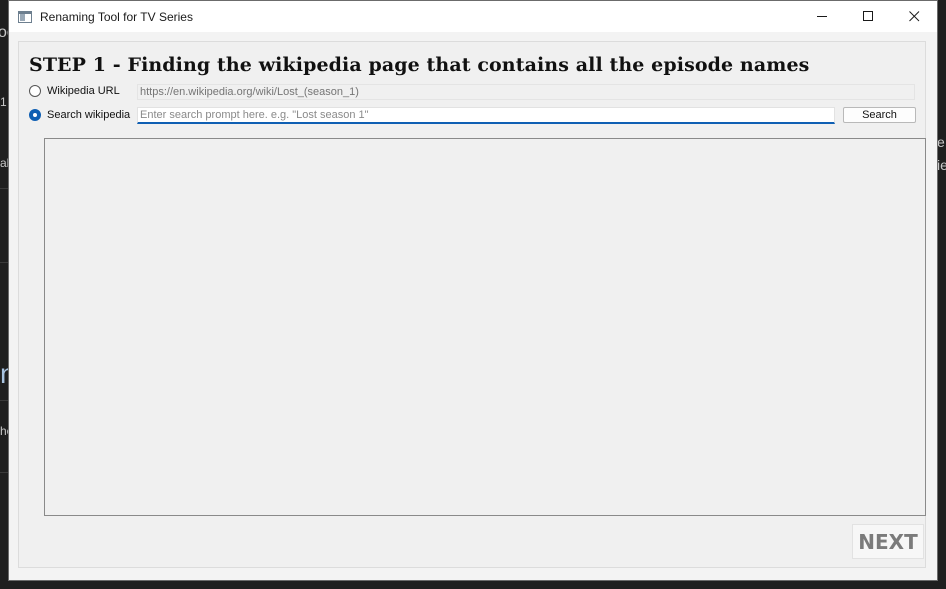 This screenshot has width=946, height=589. I want to click on minimize-icon, so click(821, 16).